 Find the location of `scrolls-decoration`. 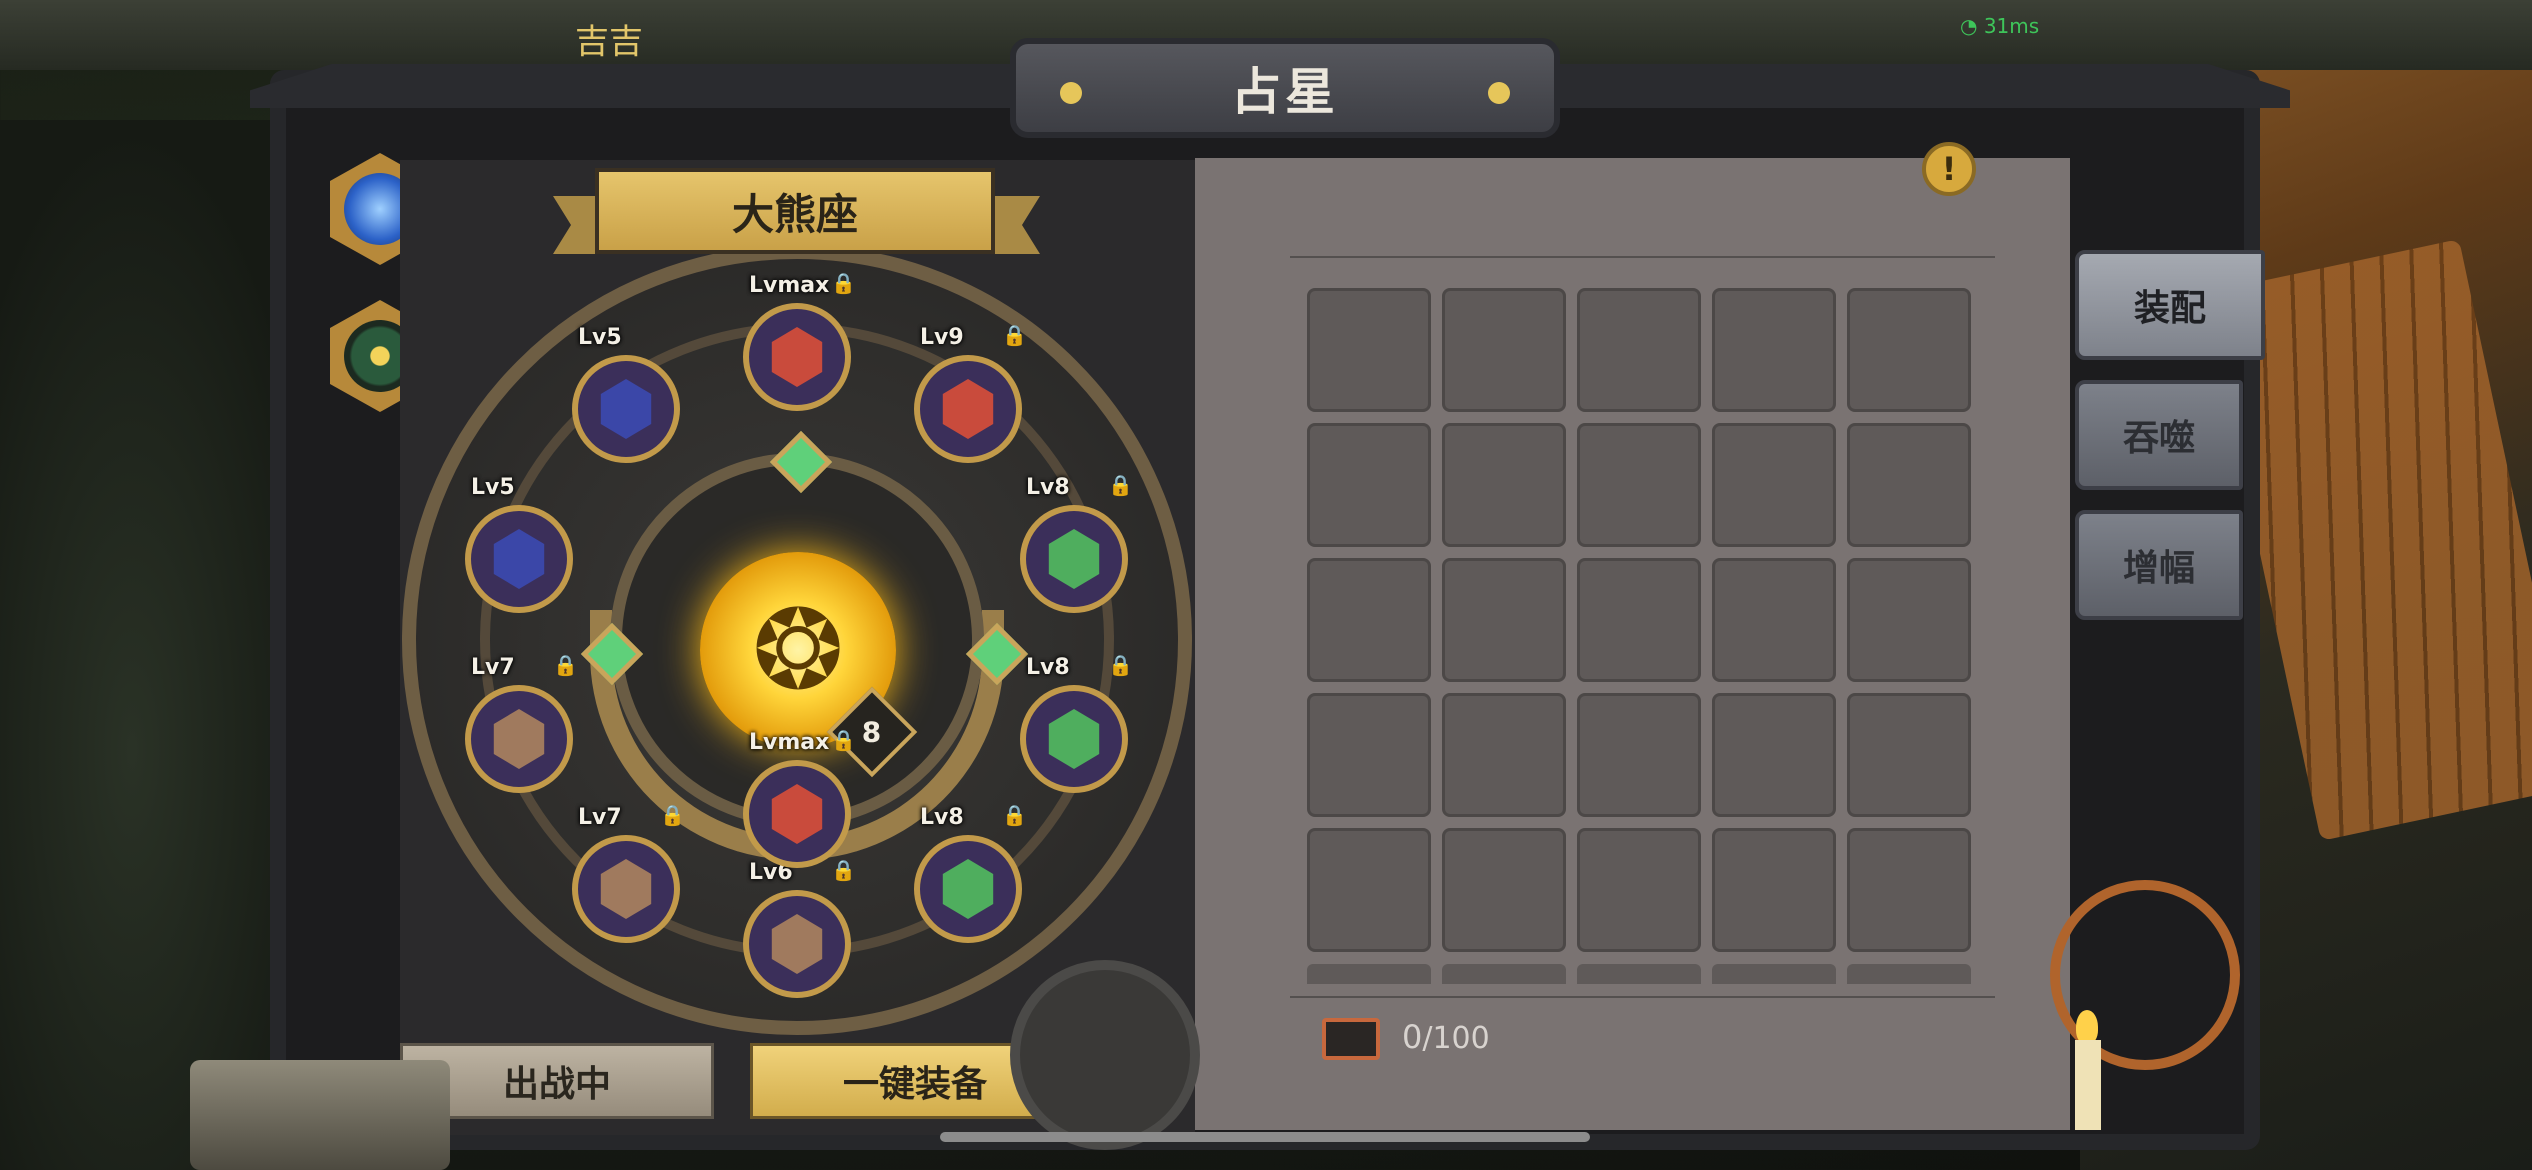

scrolls-decoration is located at coordinates (320, 1115).